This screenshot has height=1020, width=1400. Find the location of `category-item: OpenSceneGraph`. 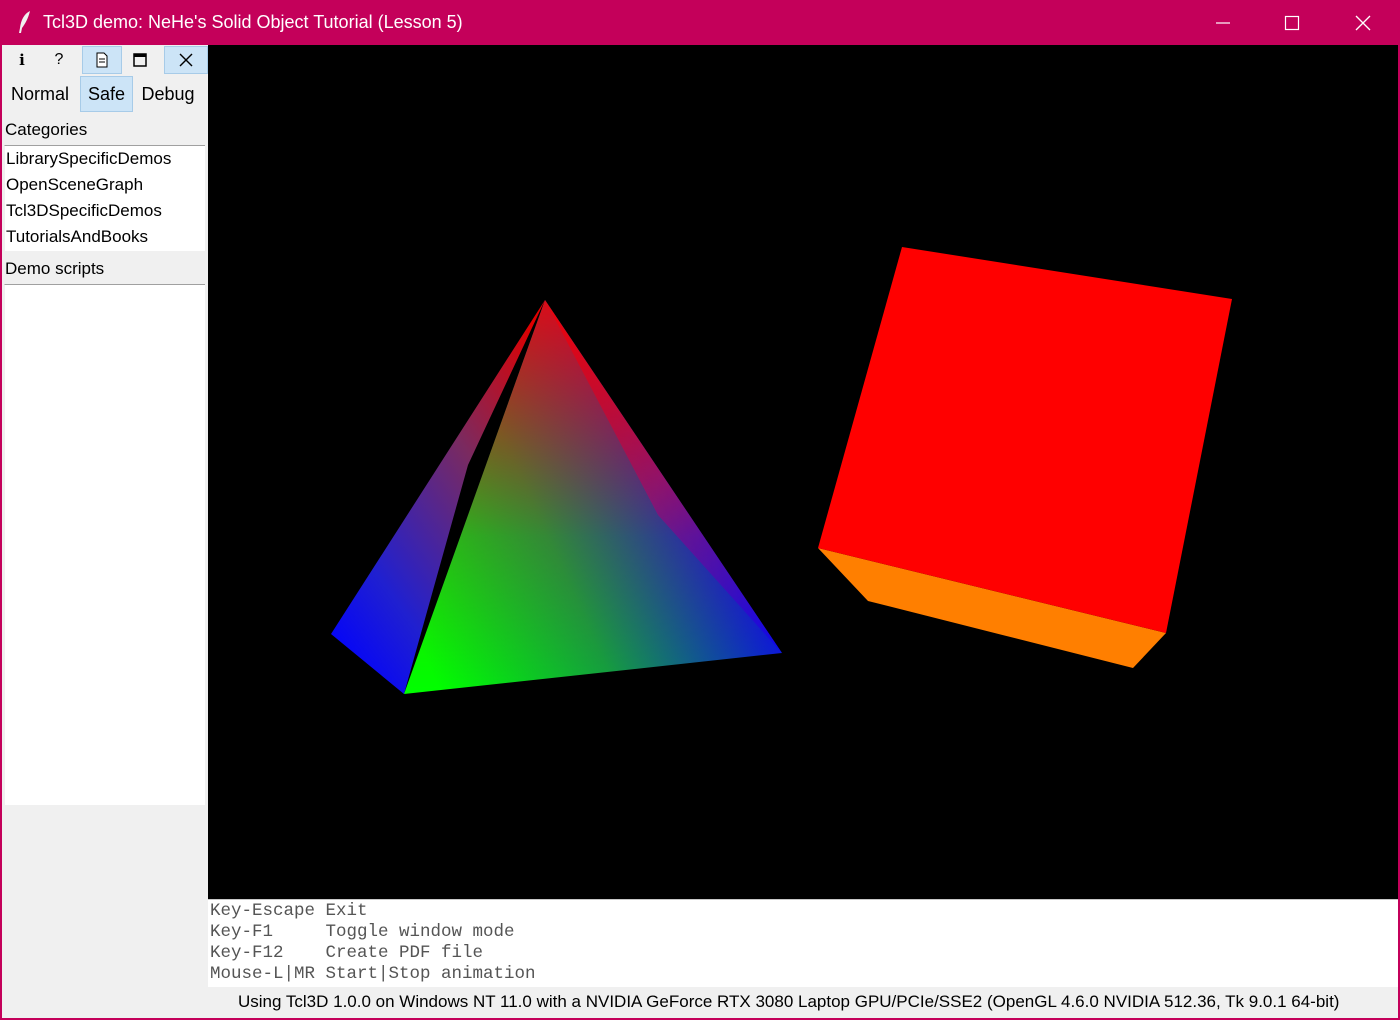

category-item: OpenSceneGraph is located at coordinates (105, 185).